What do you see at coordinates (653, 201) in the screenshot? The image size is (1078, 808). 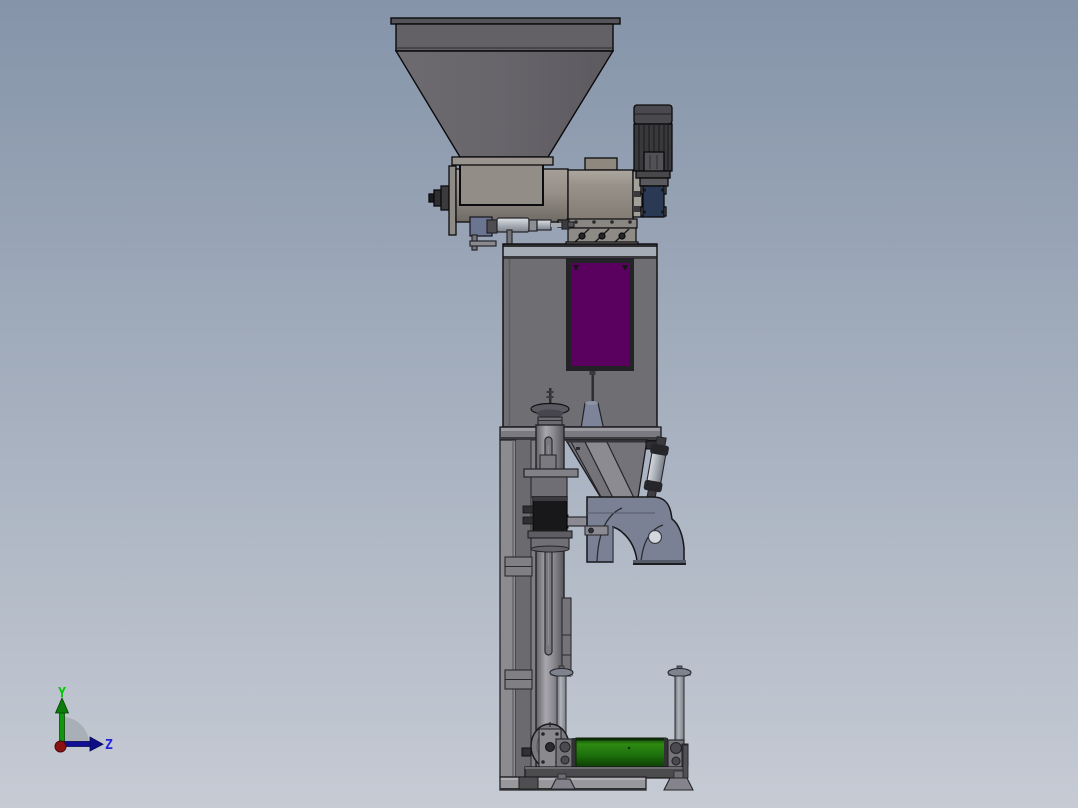 I see `feeder-gearbox` at bounding box center [653, 201].